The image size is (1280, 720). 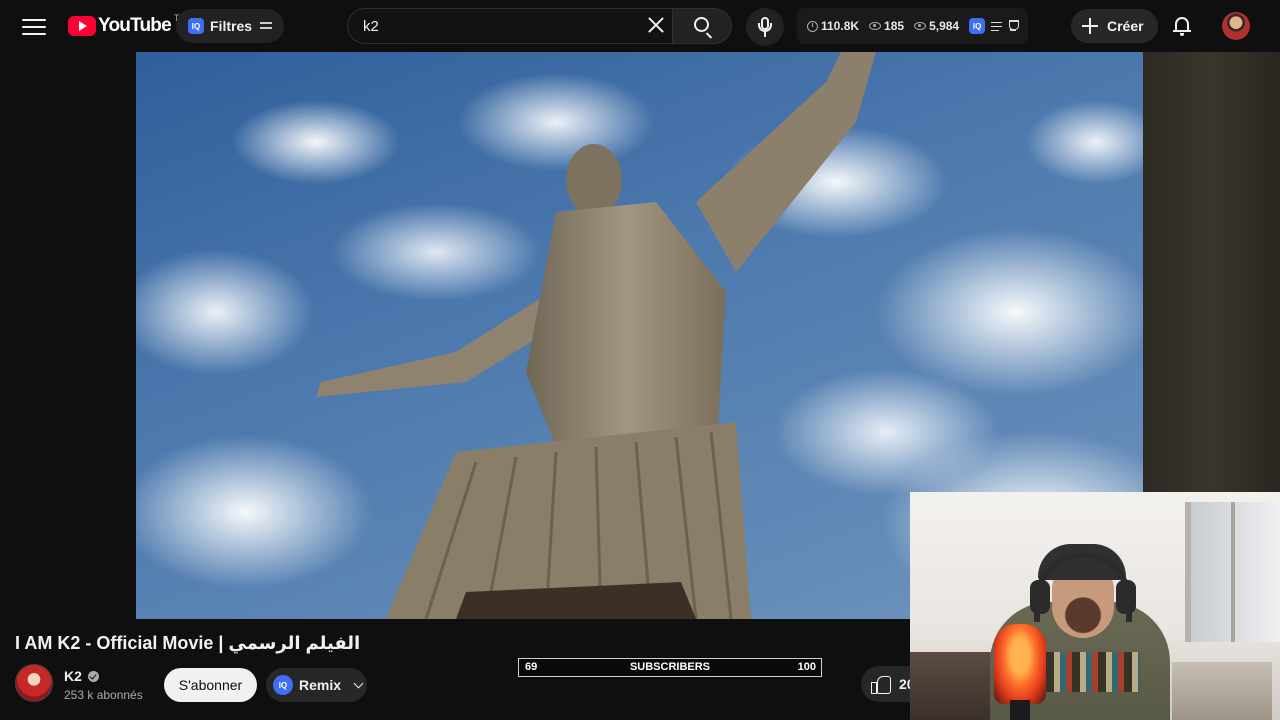 What do you see at coordinates (135, 25) in the screenshot?
I see `logo-text: YouTube` at bounding box center [135, 25].